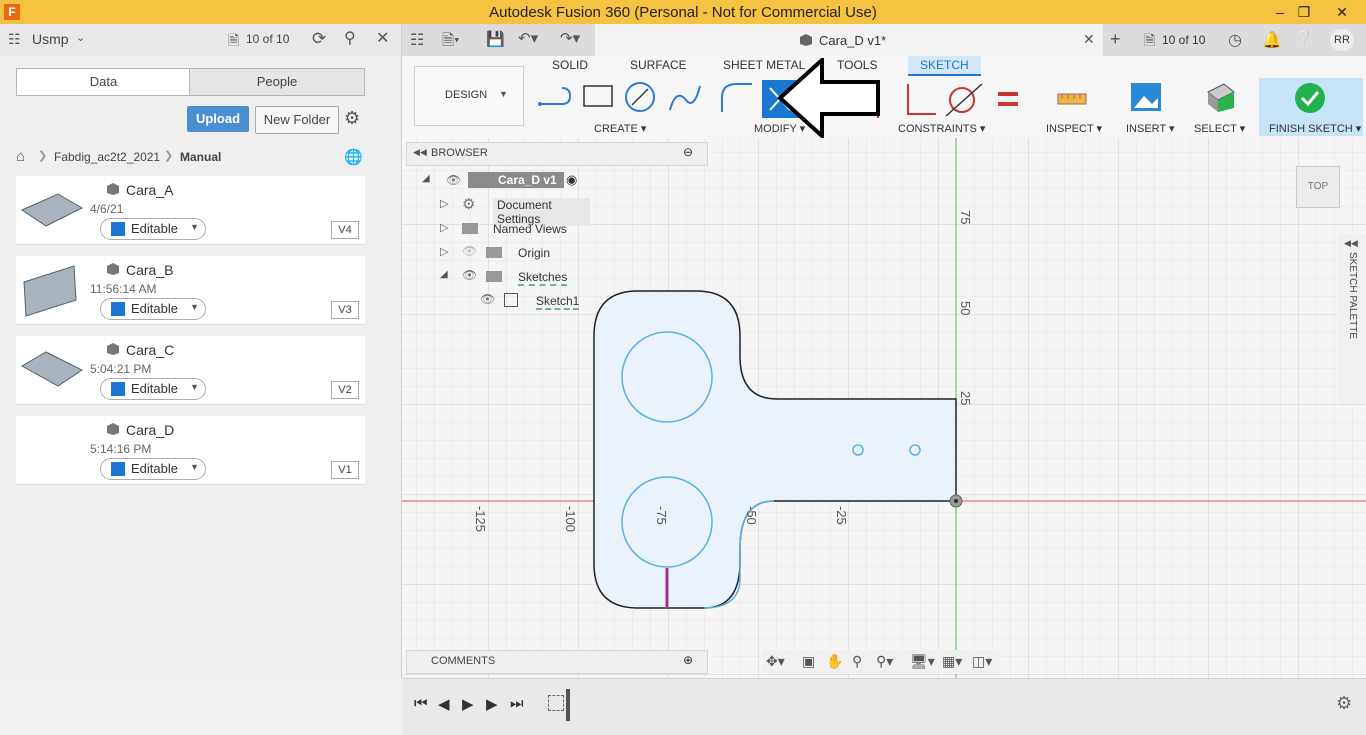 The width and height of the screenshot is (1366, 735). What do you see at coordinates (570, 65) in the screenshot?
I see `tab-solid: SOLID` at bounding box center [570, 65].